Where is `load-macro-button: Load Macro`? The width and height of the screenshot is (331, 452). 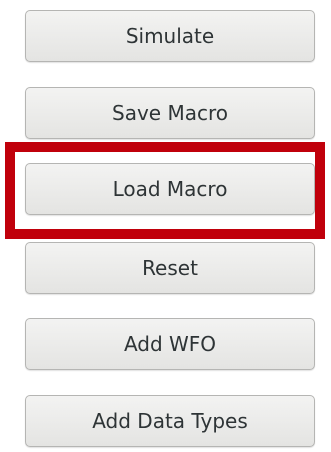 load-macro-button: Load Macro is located at coordinates (170, 189).